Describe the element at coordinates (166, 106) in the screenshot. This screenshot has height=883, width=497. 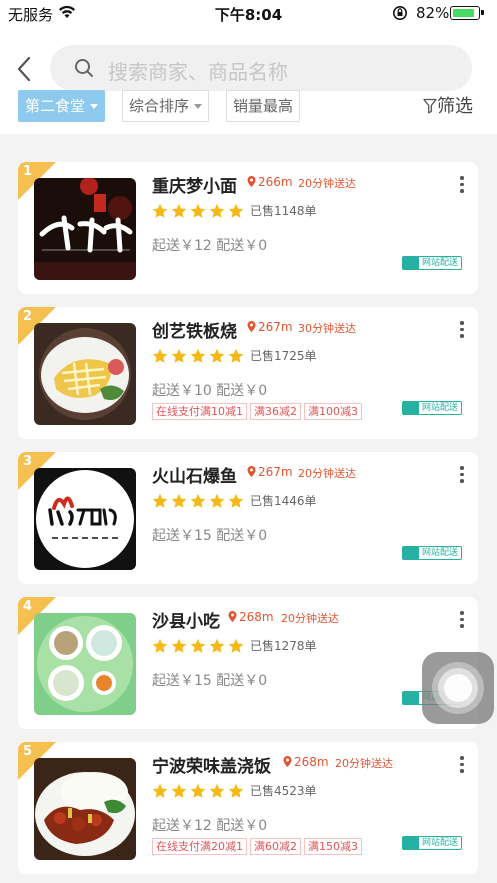
I see `sort-dropdown: 综合排序` at that location.